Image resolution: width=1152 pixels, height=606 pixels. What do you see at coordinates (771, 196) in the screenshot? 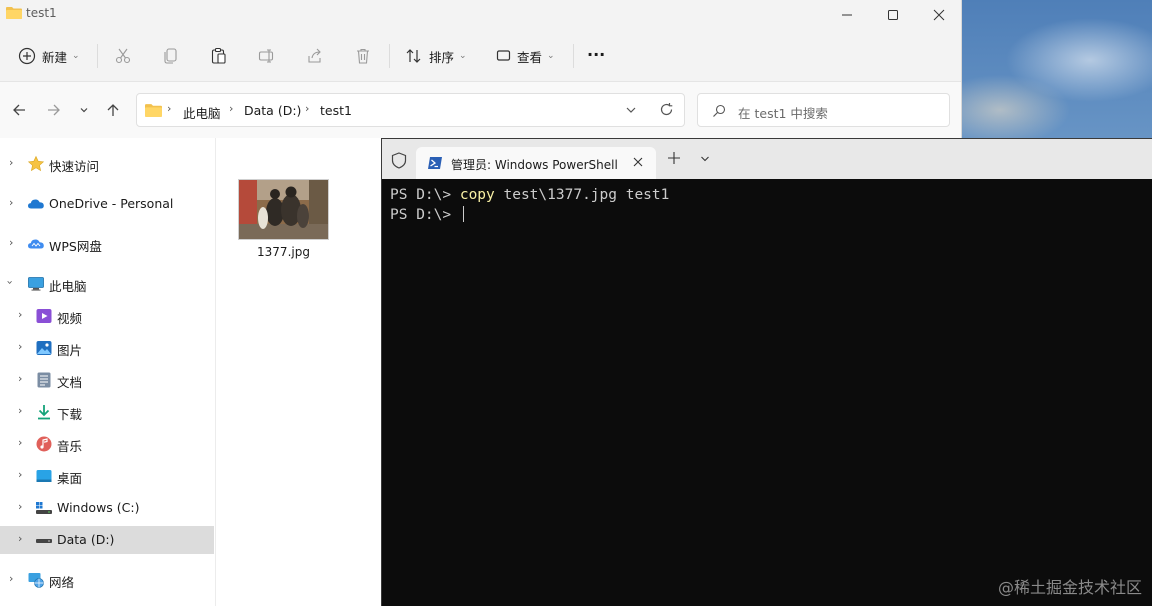
I see `terminal-line: PS D:\> copy test\1377.jpg test1` at bounding box center [771, 196].